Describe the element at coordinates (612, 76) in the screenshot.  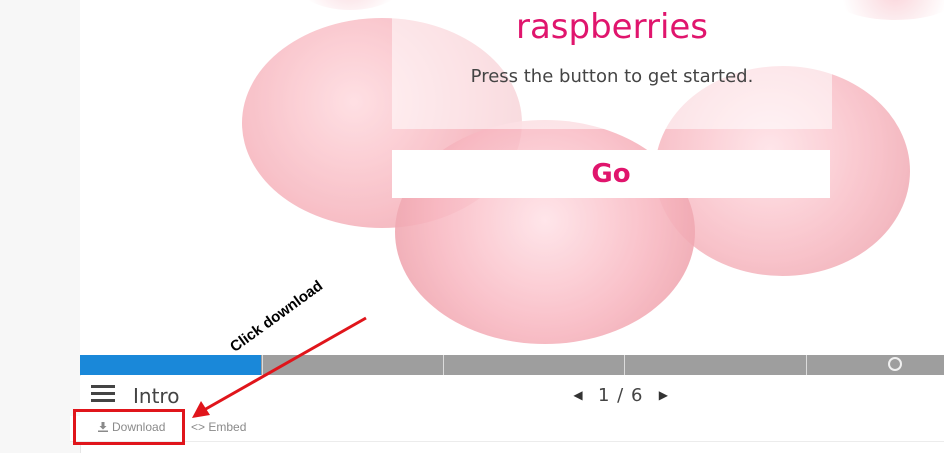
I see `slide-subtitle: Press the button to get started.` at that location.